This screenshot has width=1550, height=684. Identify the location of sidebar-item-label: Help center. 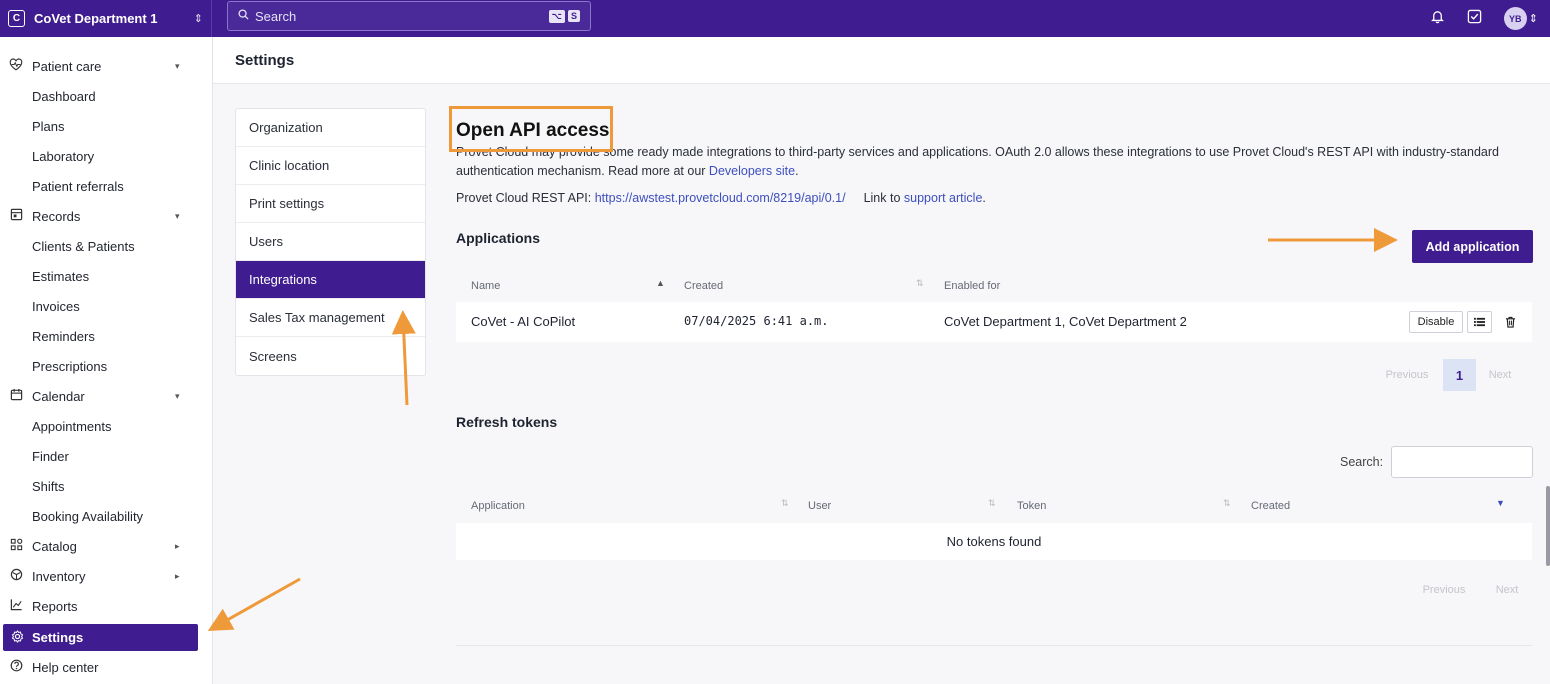
(65, 667).